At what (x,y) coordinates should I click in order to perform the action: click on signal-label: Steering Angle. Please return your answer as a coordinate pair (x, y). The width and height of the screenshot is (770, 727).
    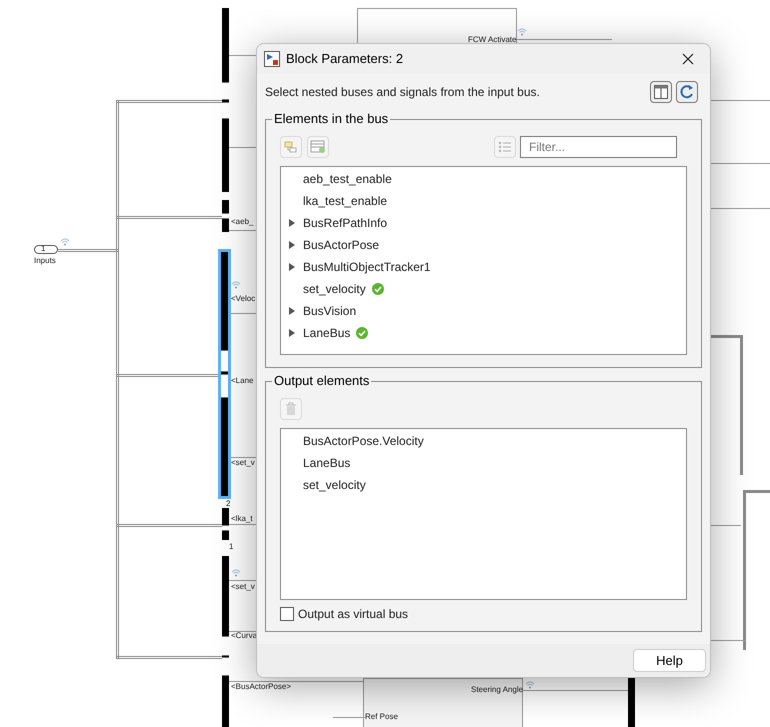
    Looking at the image, I should click on (497, 689).